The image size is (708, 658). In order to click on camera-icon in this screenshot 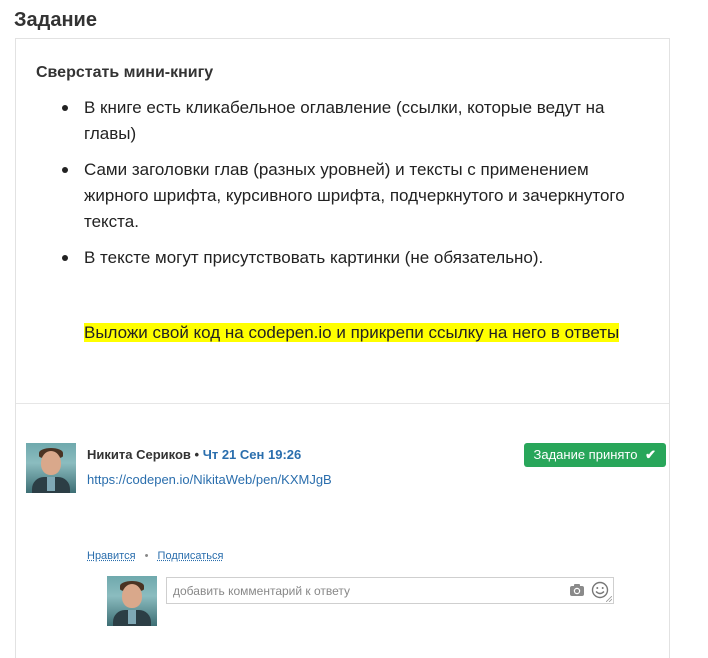, I will do `click(577, 590)`.